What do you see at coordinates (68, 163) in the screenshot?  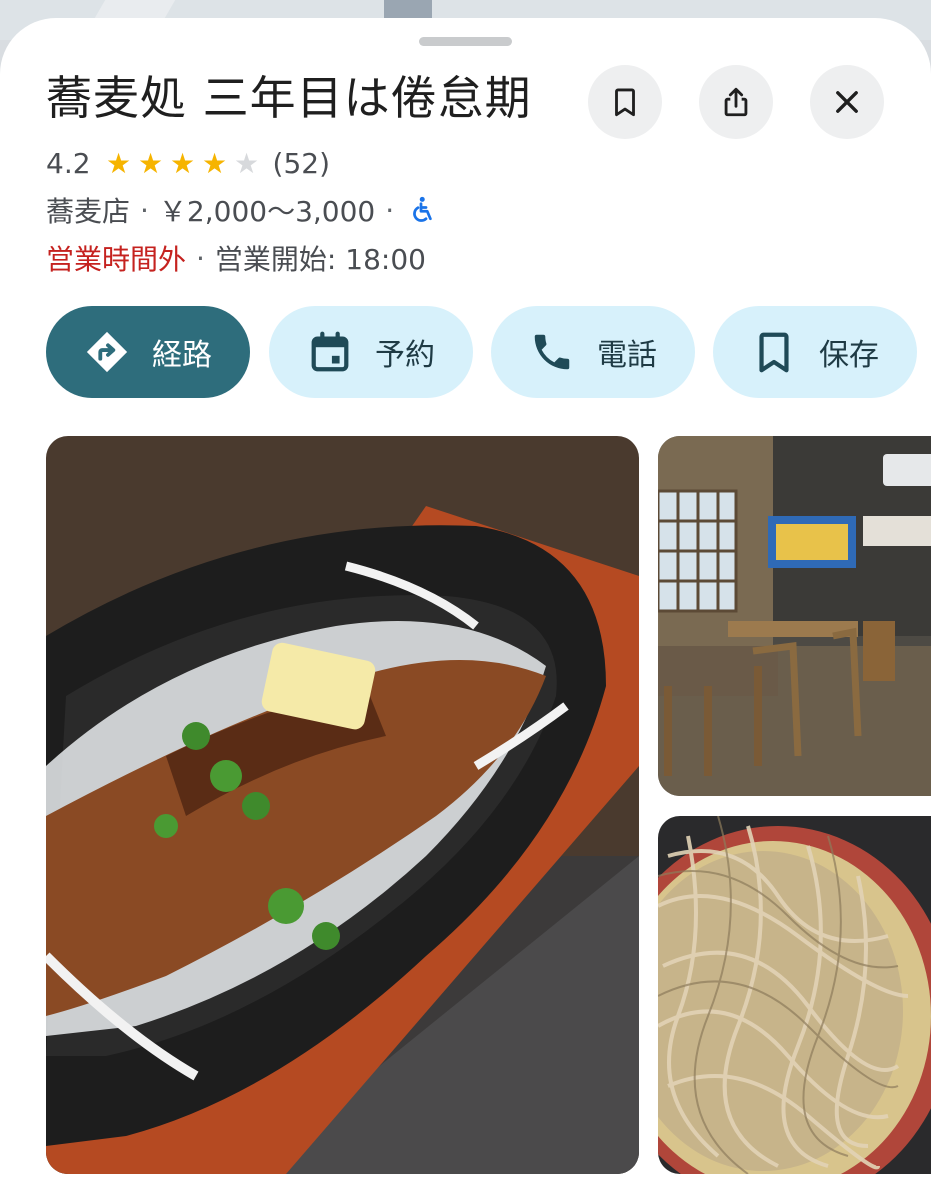 I see `rating-value: 4.2` at bounding box center [68, 163].